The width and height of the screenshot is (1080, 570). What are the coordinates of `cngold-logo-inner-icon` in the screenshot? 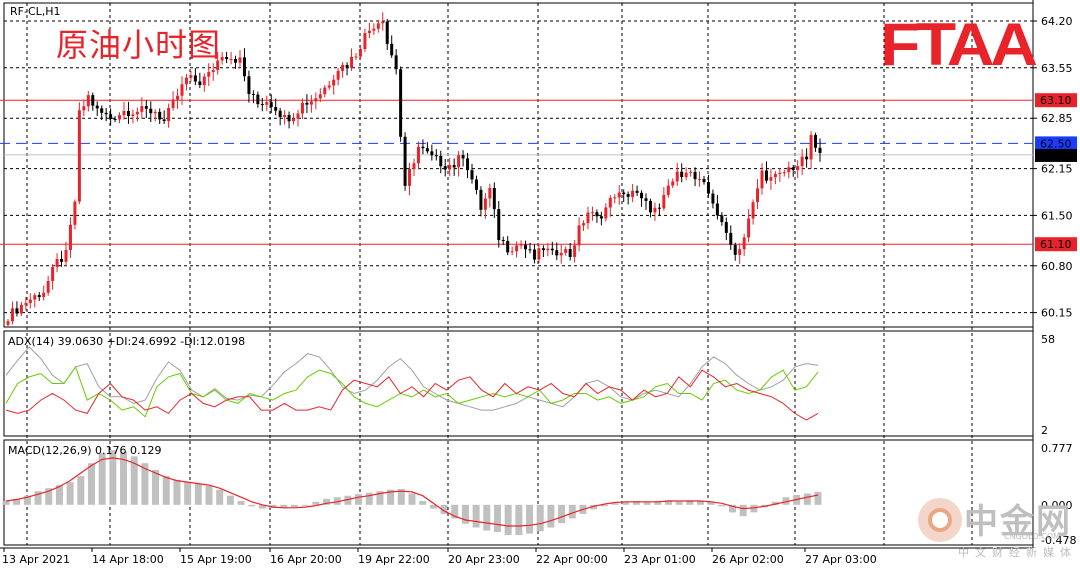 It's located at (940, 520).